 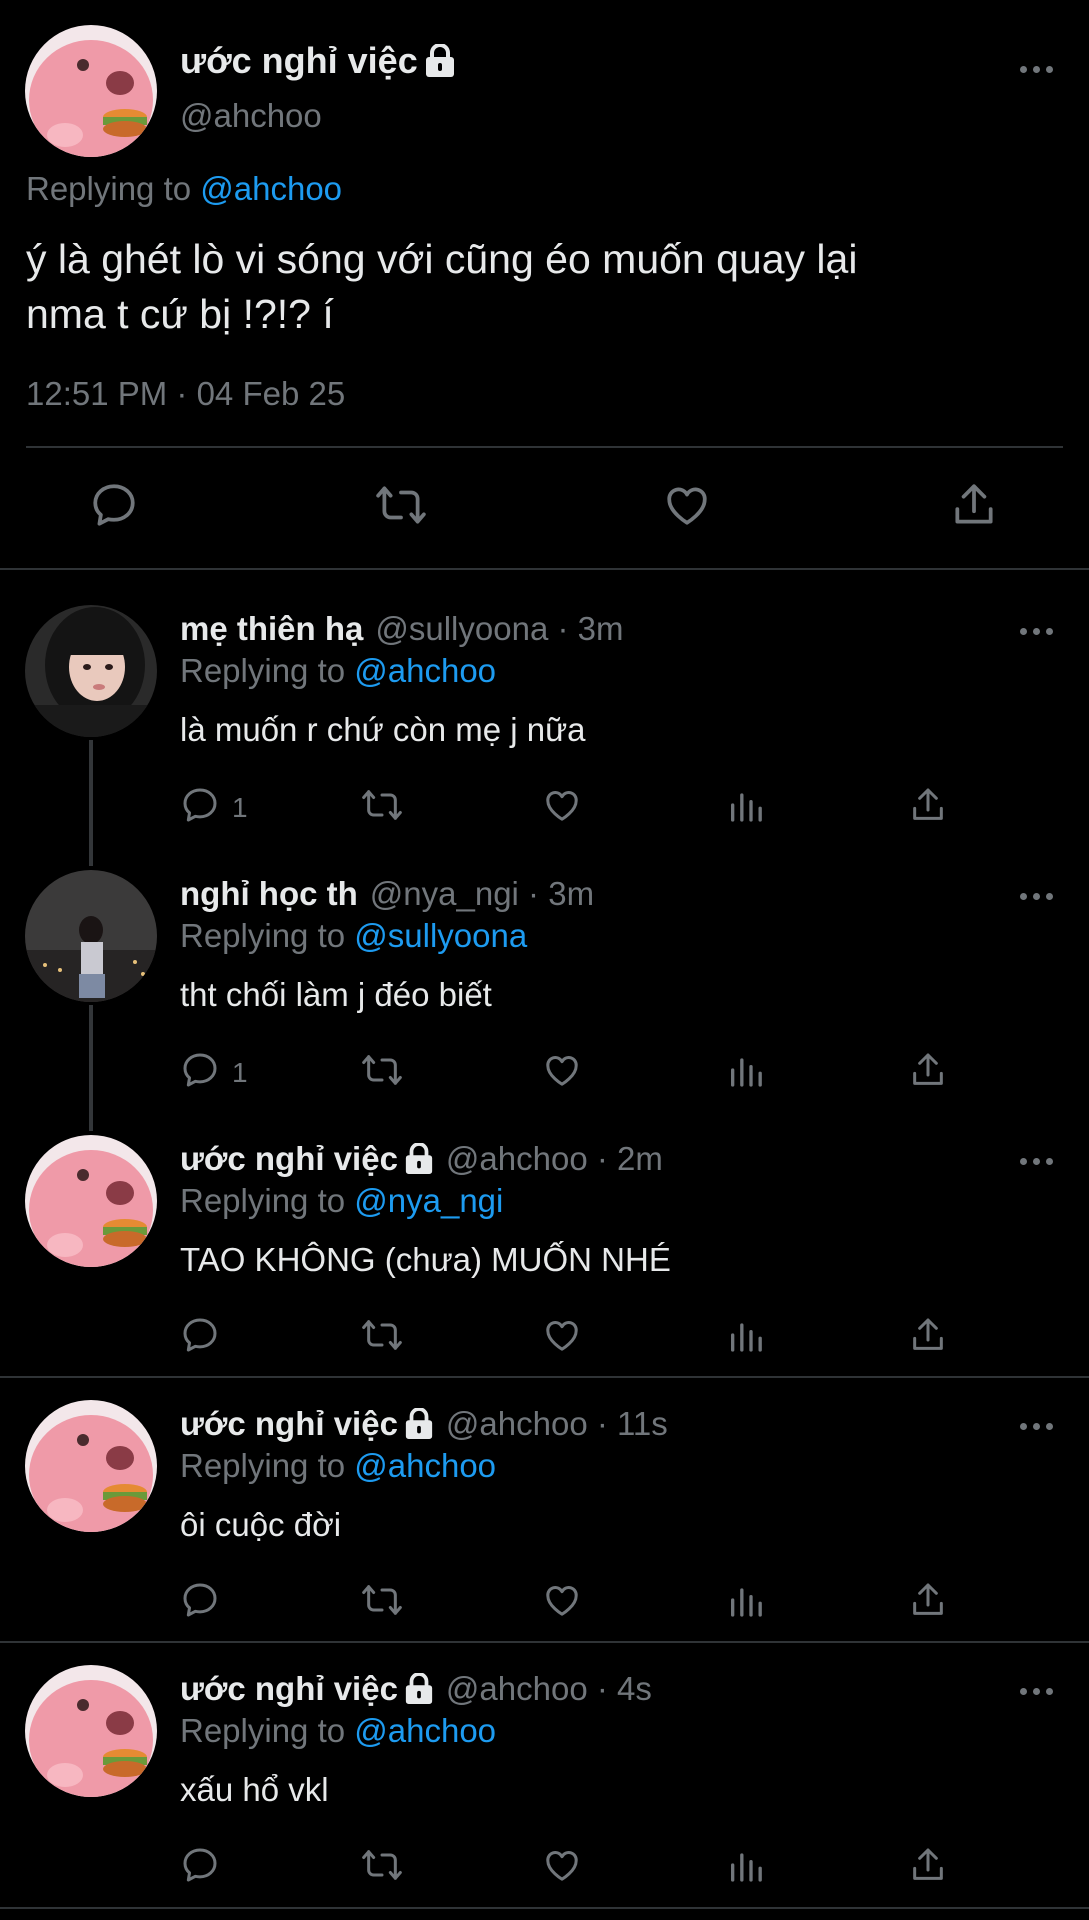 I want to click on tweet-text-line: nma t cứ bị !?!? í, so click(x=180, y=314).